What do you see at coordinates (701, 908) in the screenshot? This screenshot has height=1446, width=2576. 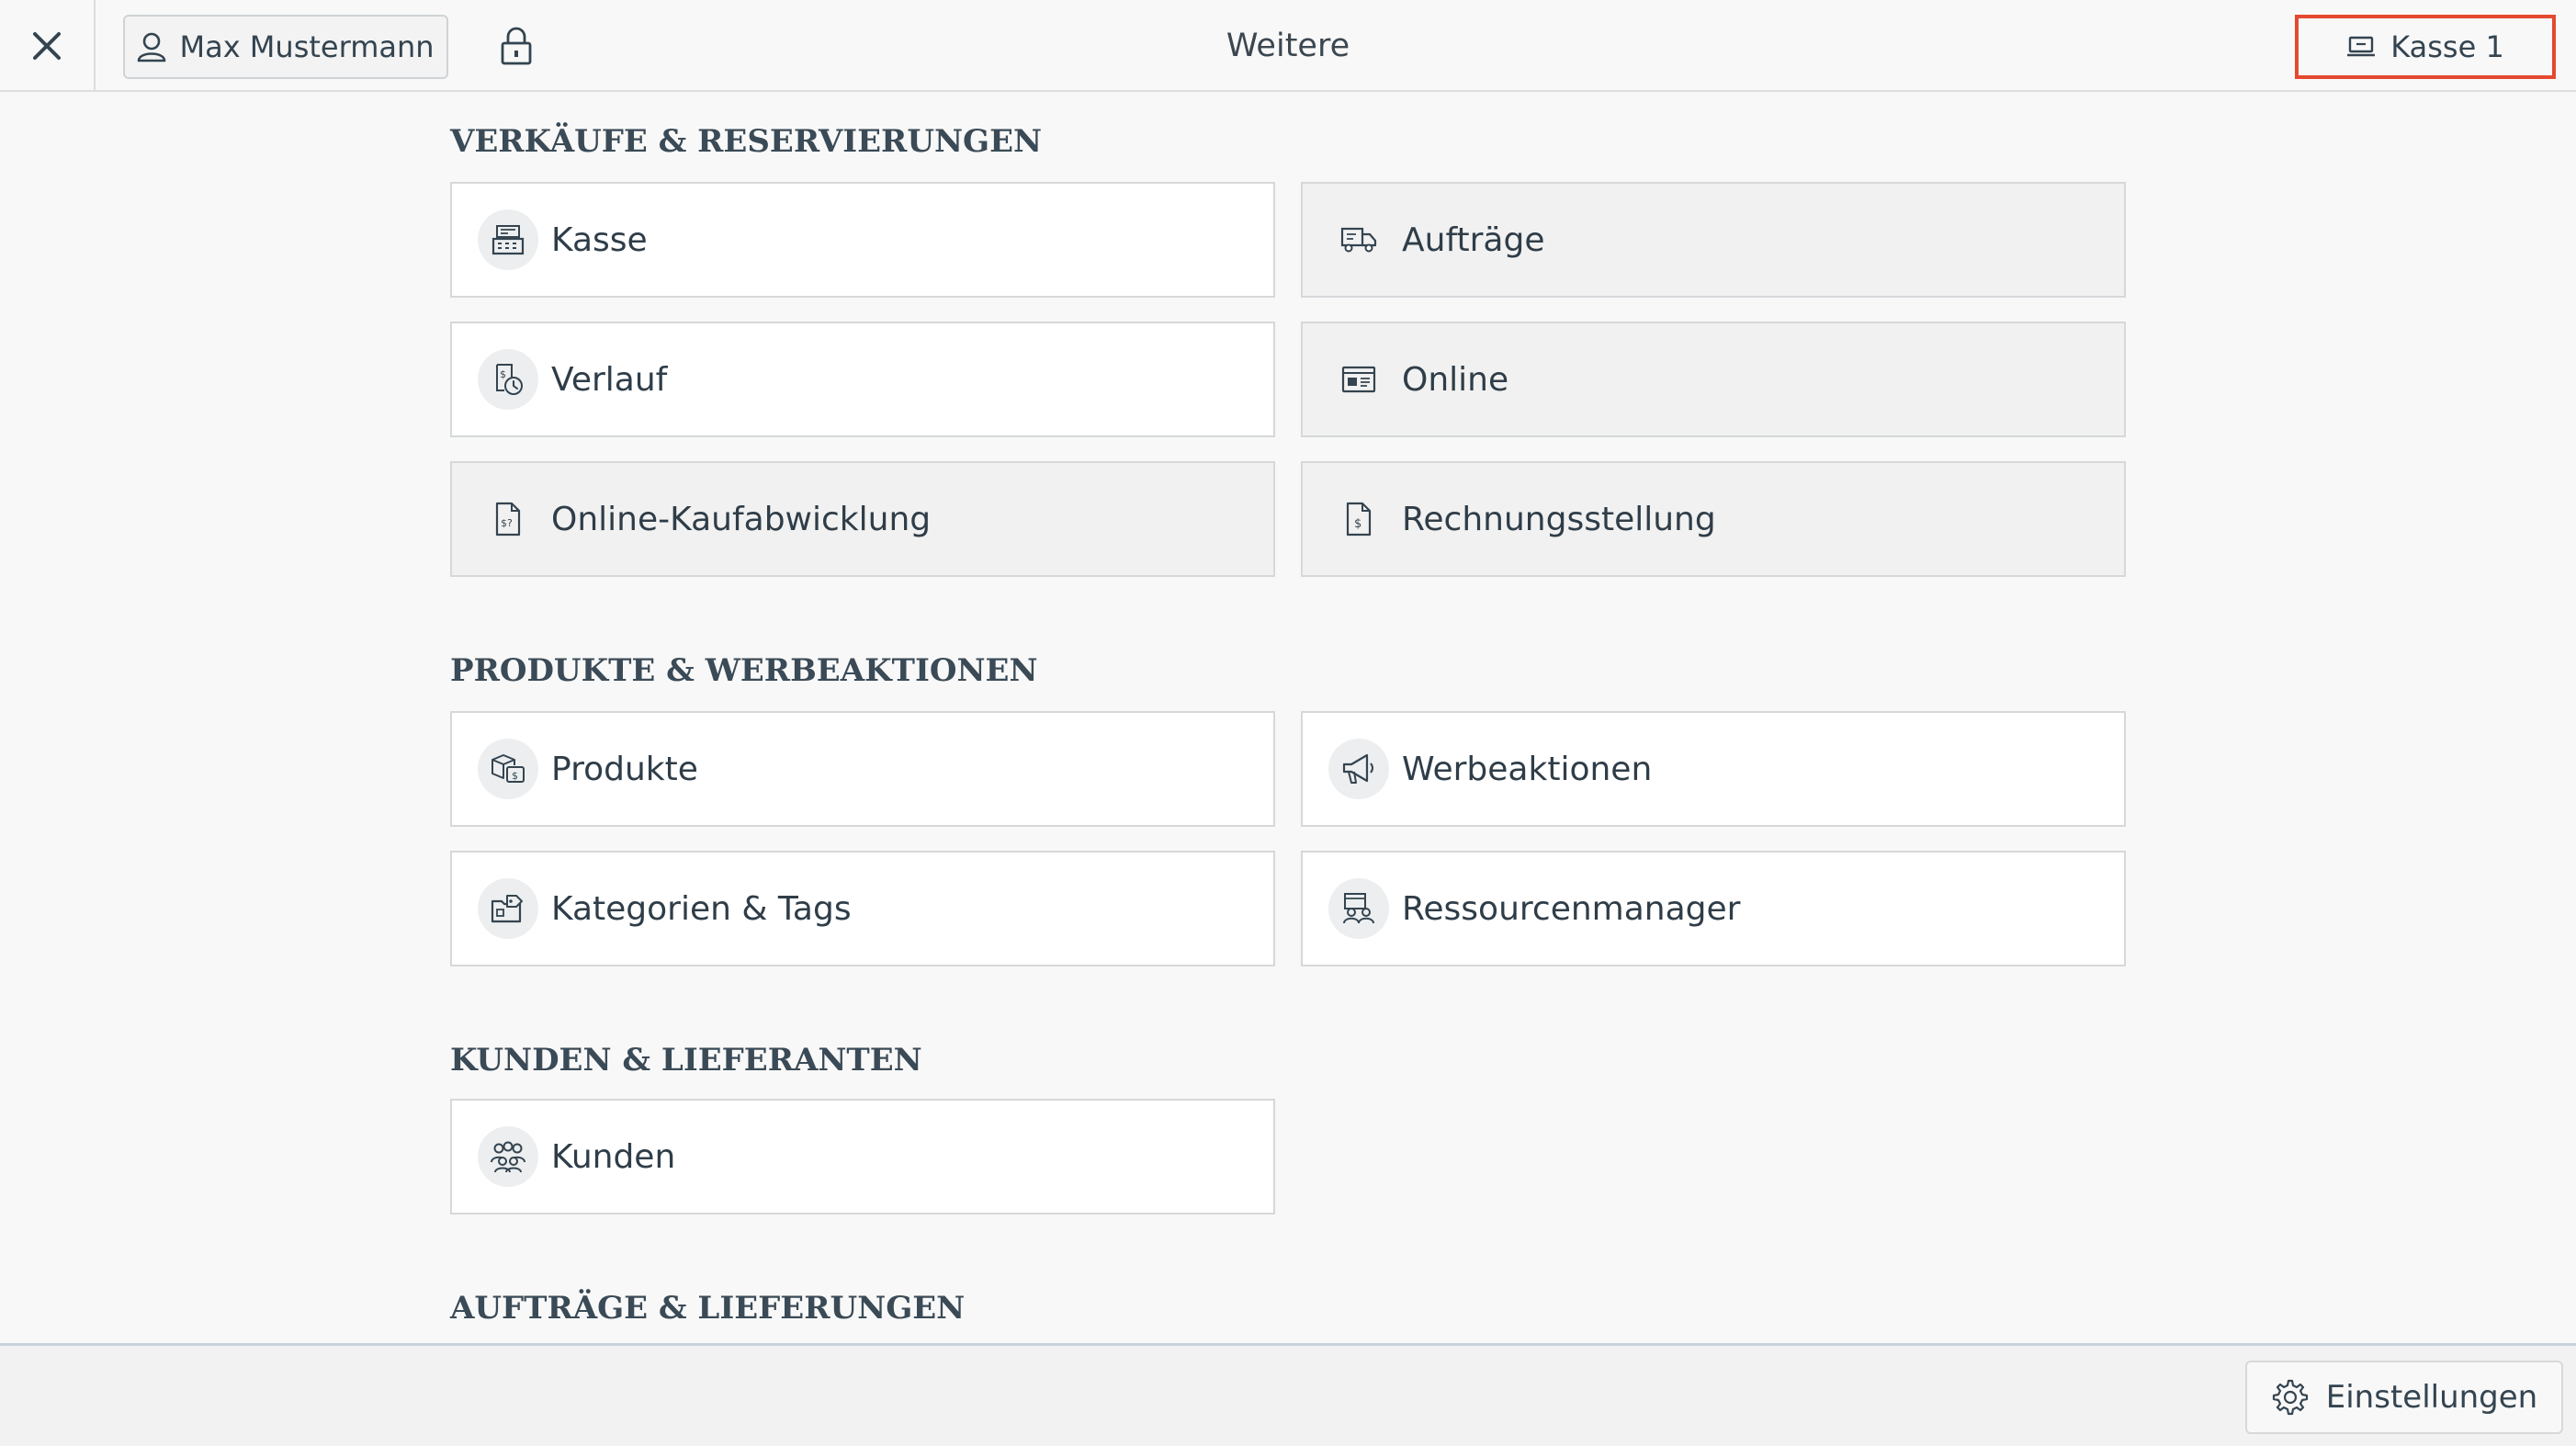 I see `tile-label: Kategorien & Tags` at bounding box center [701, 908].